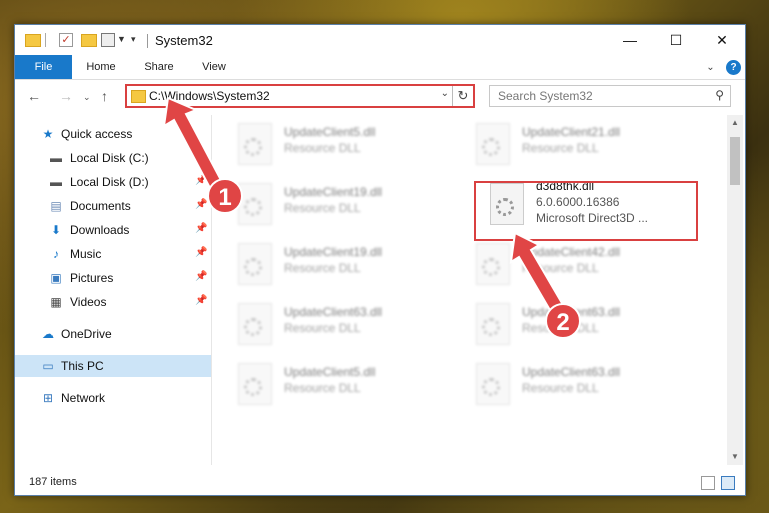 The height and width of the screenshot is (513, 769). What do you see at coordinates (87, 97) in the screenshot?
I see `recent-locations-icon: ⌄` at bounding box center [87, 97].